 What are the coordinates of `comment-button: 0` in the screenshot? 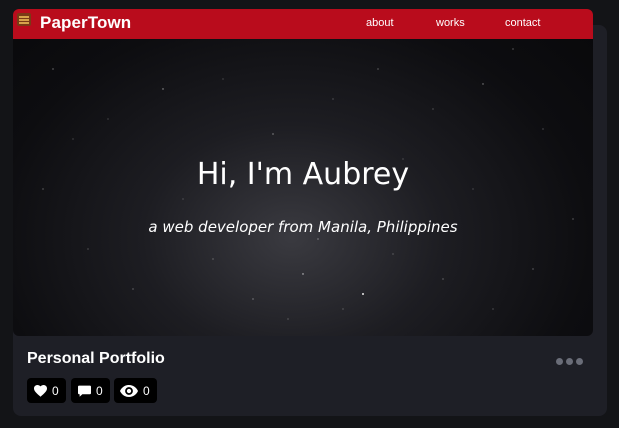 It's located at (90, 390).